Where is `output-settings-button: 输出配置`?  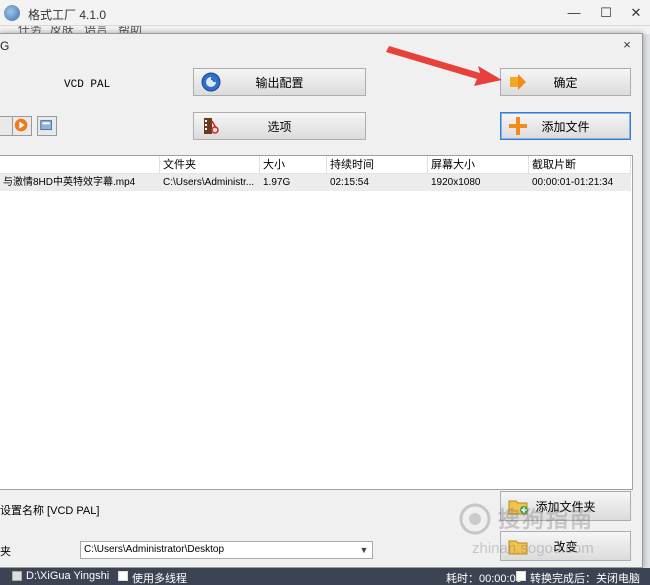 output-settings-button: 输出配置 is located at coordinates (279, 82).